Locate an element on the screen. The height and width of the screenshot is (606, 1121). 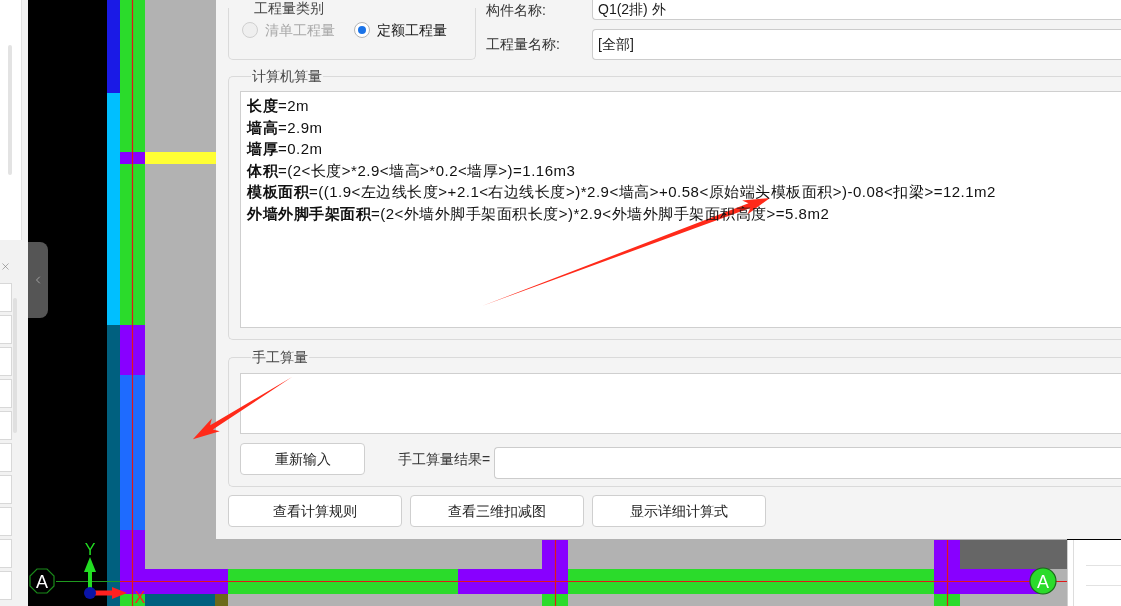
collapse-tab is located at coordinates (38, 280).